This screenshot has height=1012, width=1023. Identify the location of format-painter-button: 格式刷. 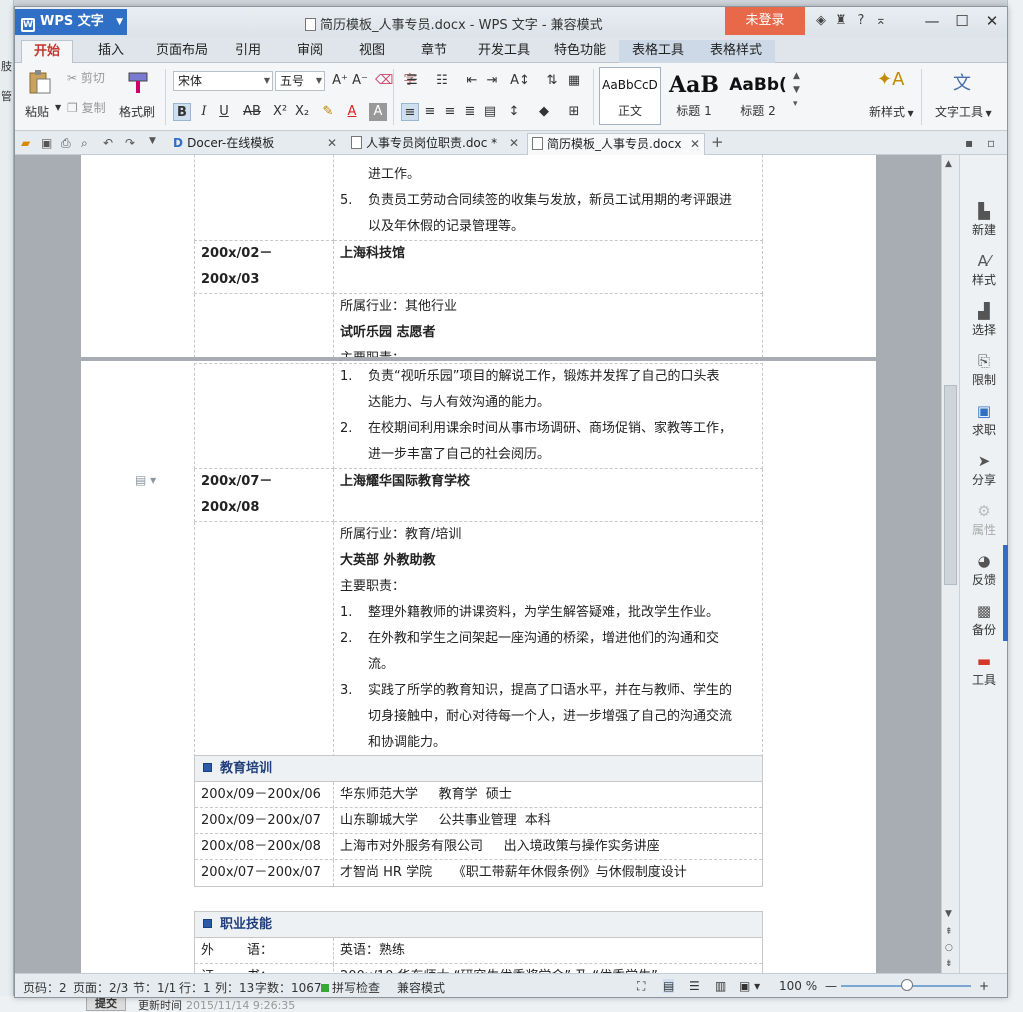
(137, 111).